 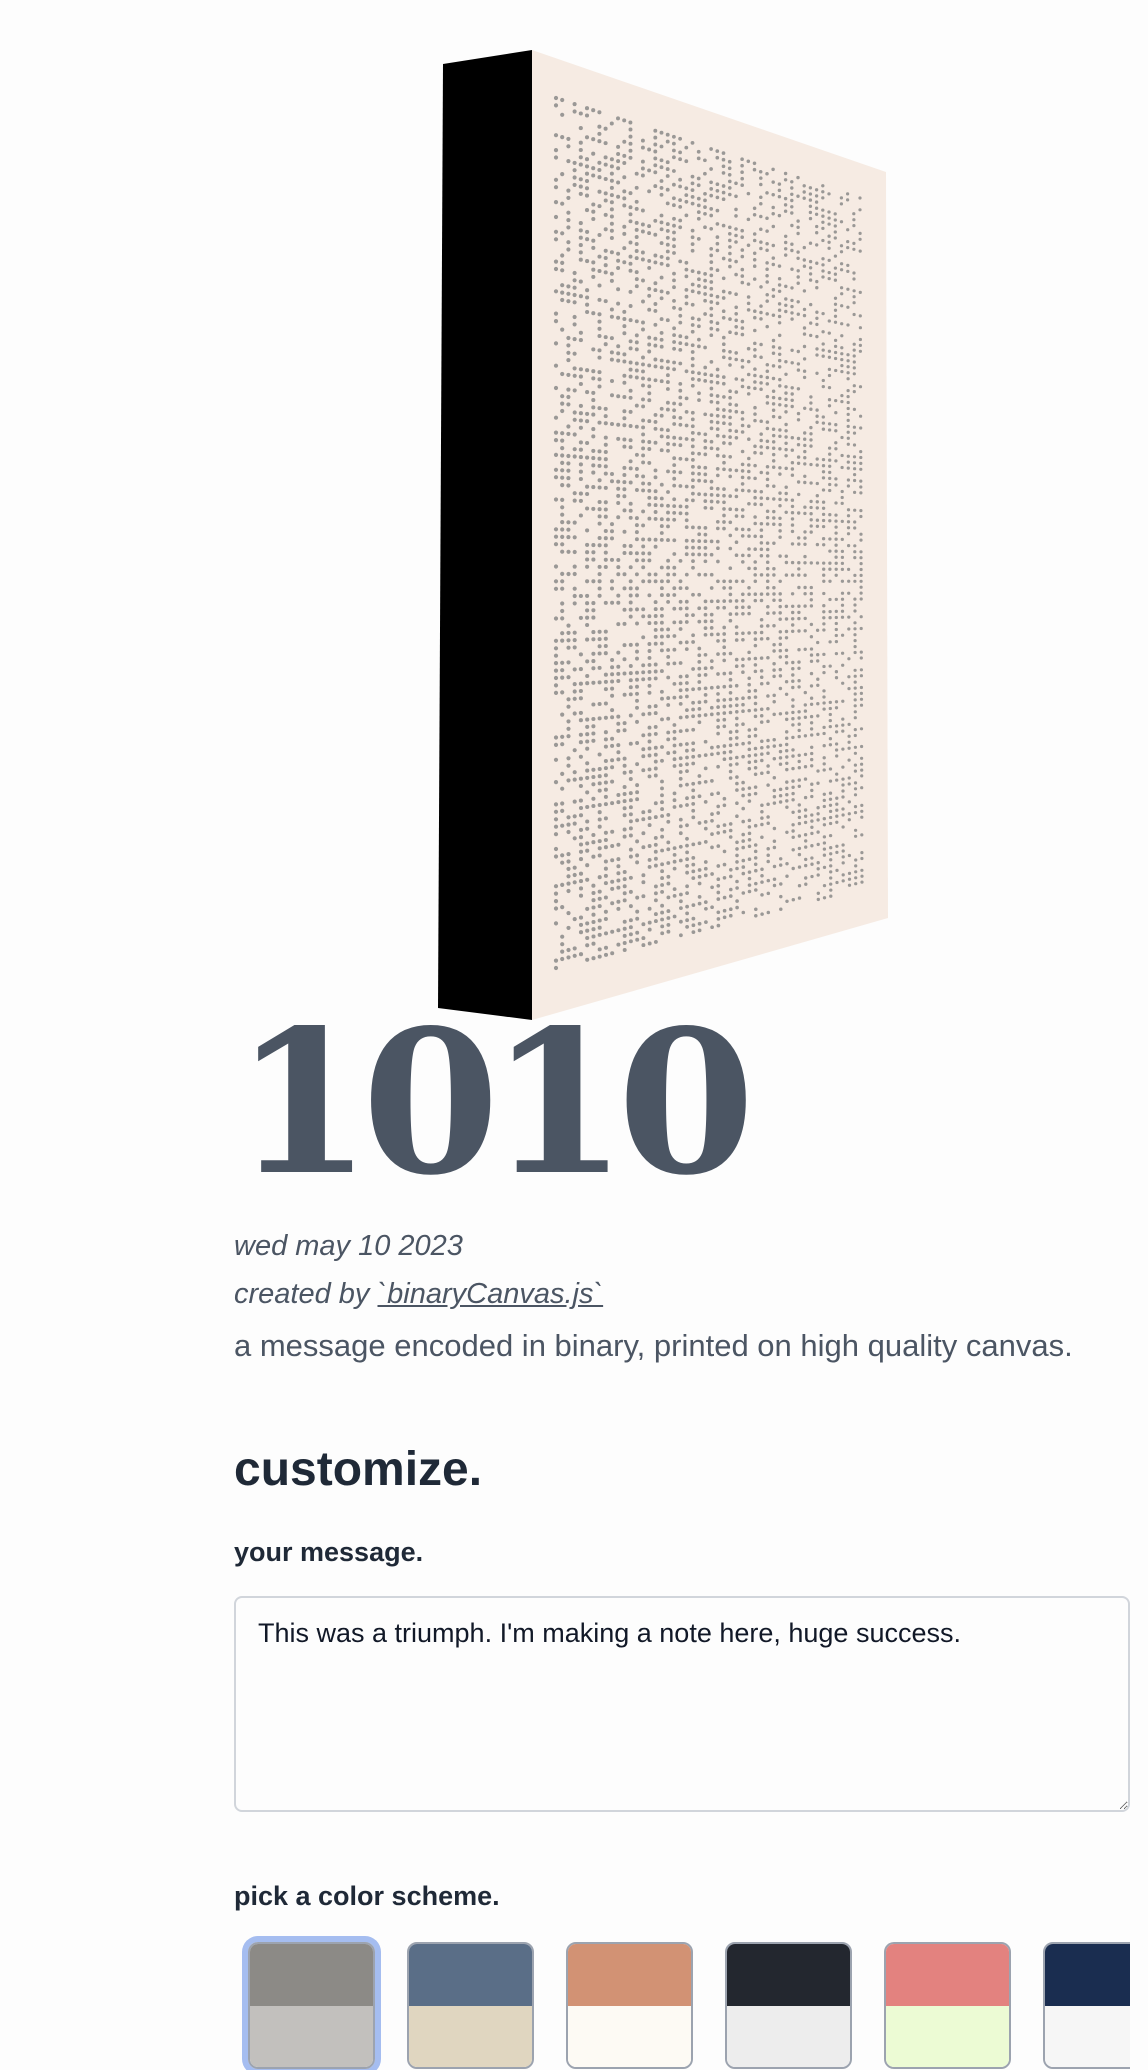 I want to click on credit-link: `binaryCanvas.js`, so click(x=490, y=1294).